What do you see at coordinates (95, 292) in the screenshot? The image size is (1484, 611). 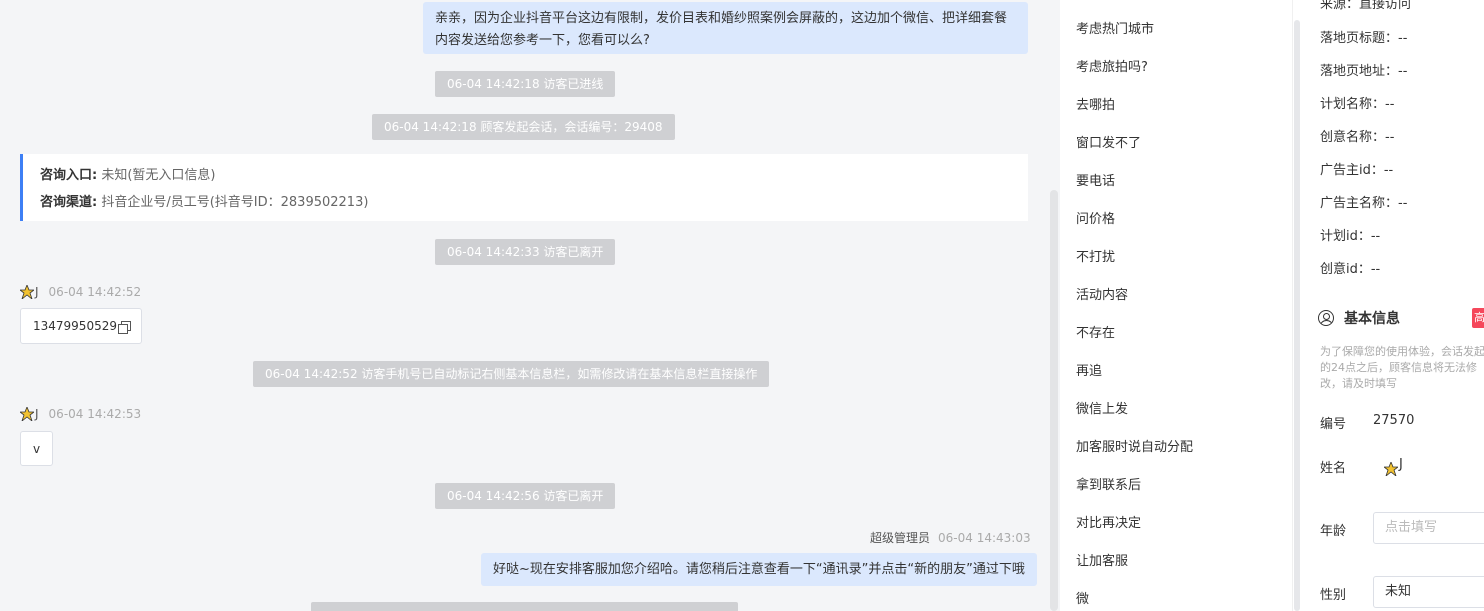 I see `message-time: 06-04 14:42:52` at bounding box center [95, 292].